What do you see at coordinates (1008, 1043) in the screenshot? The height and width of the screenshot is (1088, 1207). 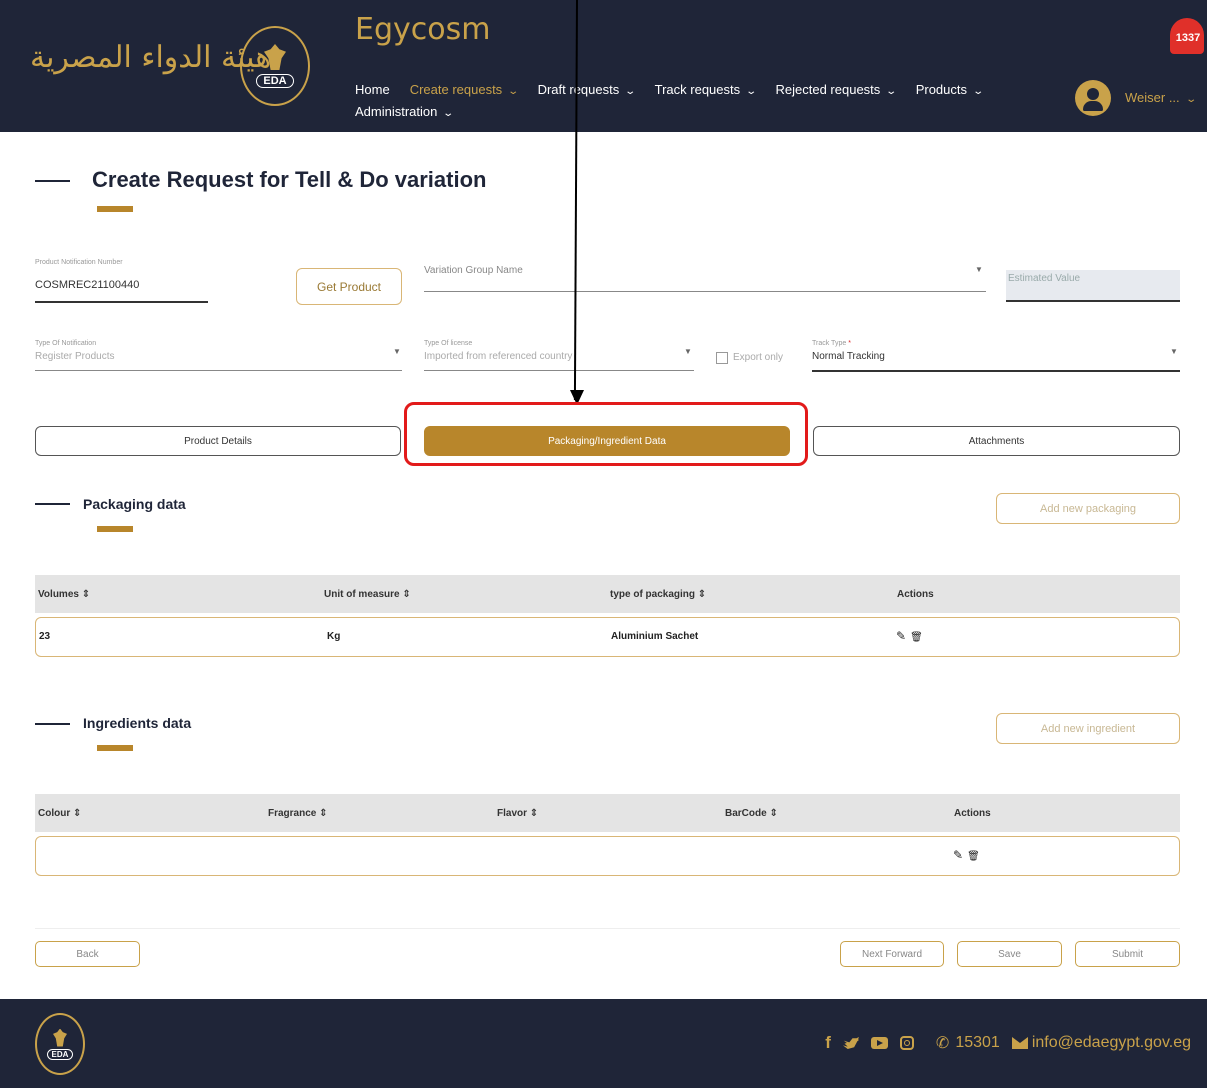 I see `footer-contact: f ✆ 15301 info@edaegypt.gov.eg` at bounding box center [1008, 1043].